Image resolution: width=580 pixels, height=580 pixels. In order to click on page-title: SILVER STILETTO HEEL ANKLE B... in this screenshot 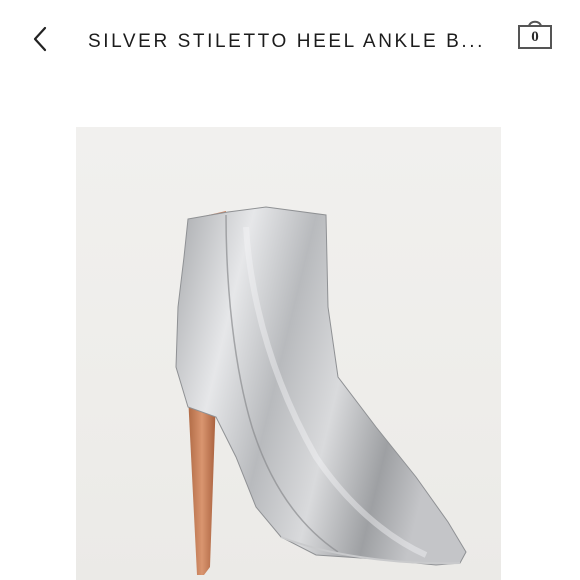, I will do `click(287, 41)`.